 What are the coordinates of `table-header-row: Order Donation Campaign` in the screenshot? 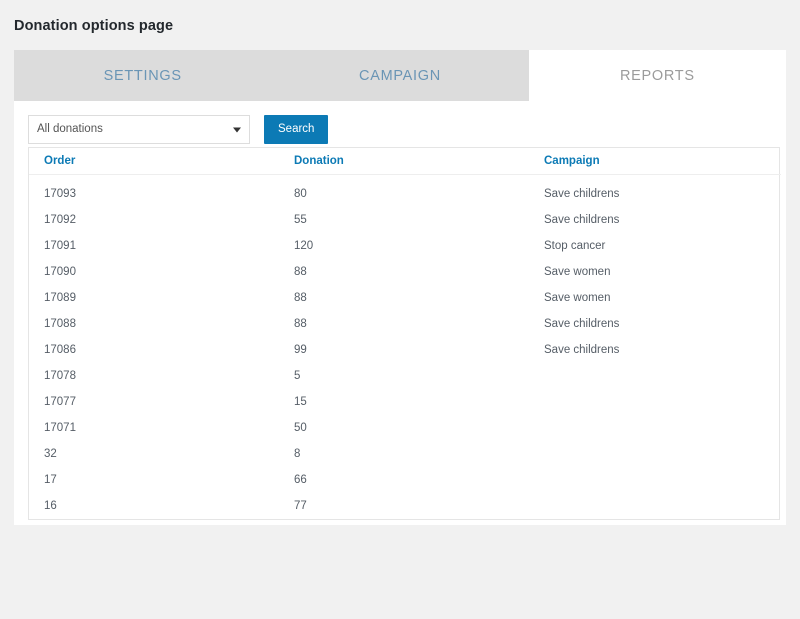 It's located at (405, 161).